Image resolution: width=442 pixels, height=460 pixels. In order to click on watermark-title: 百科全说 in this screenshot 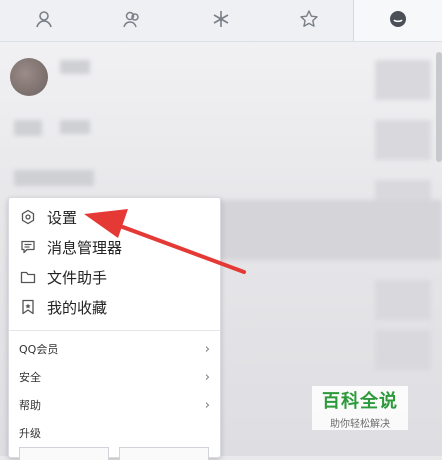, I will do `click(360, 401)`.